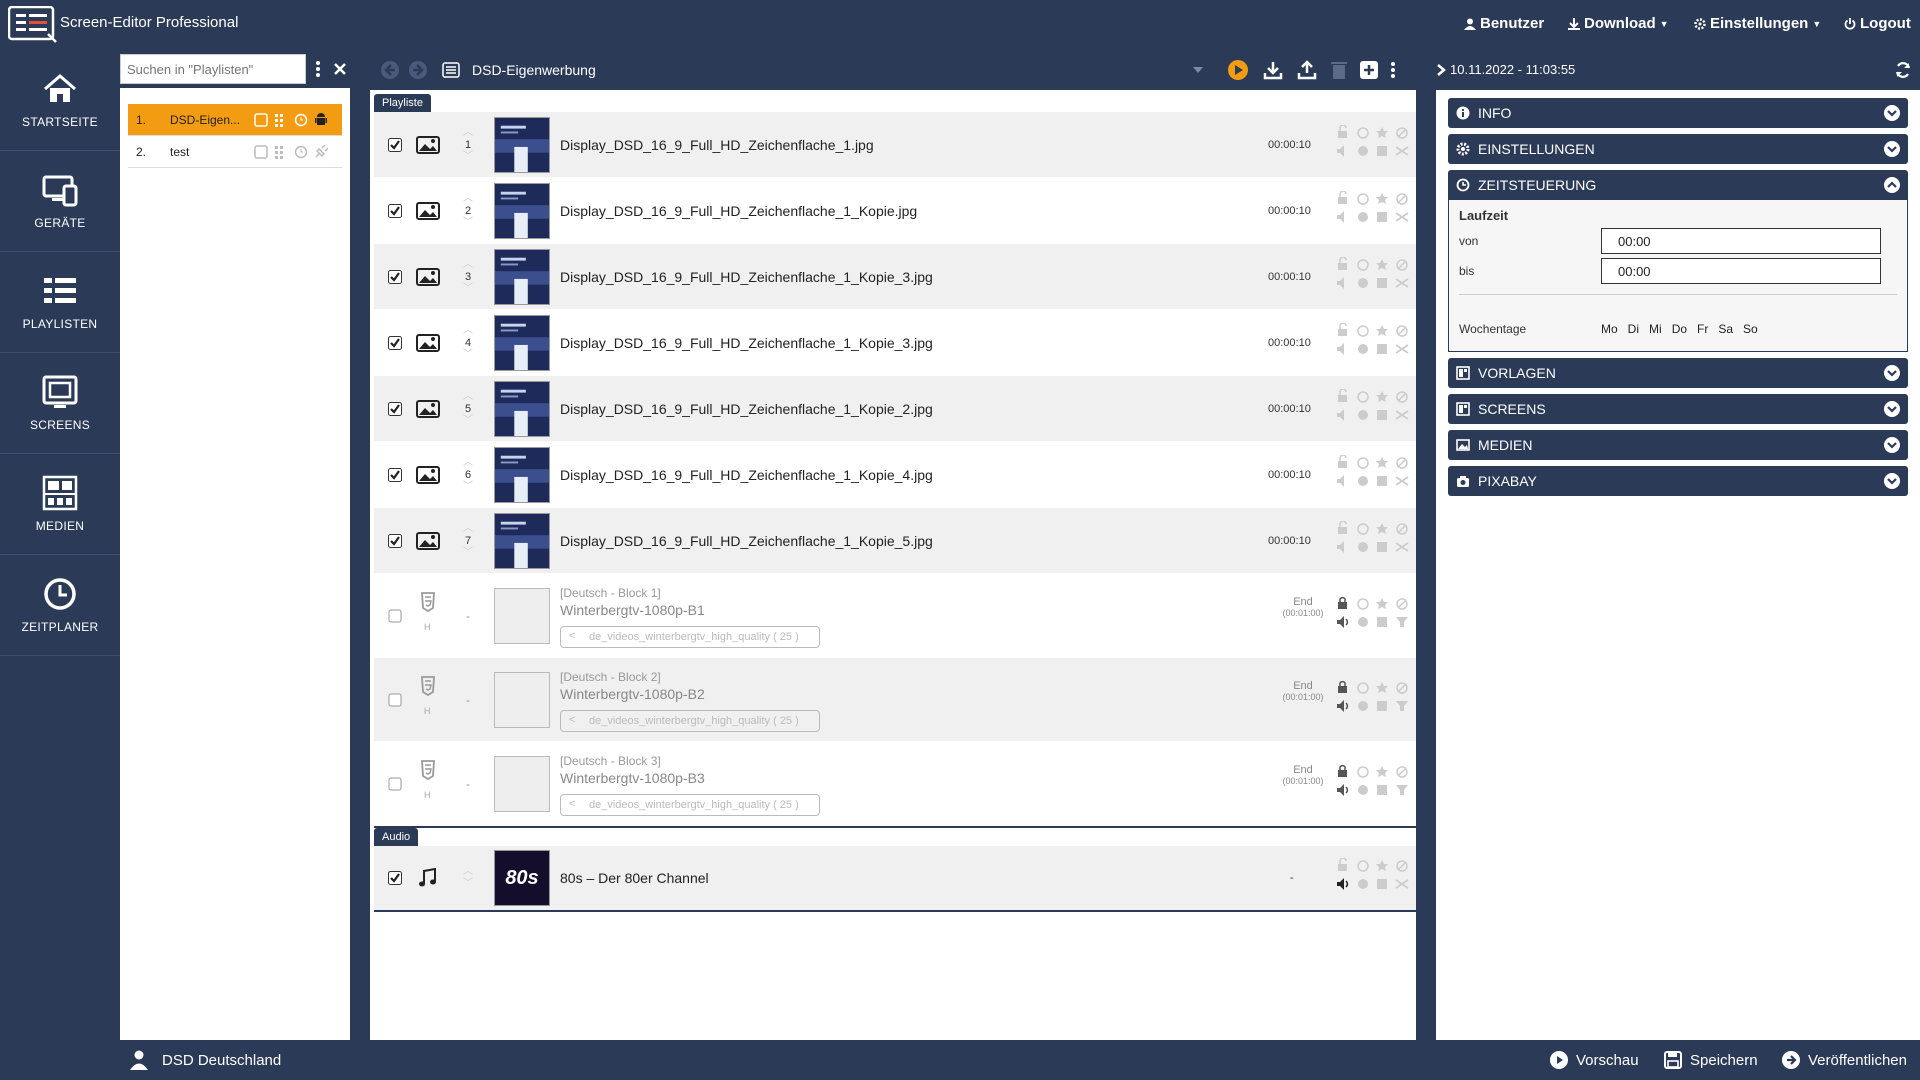 The height and width of the screenshot is (1080, 1920). Describe the element at coordinates (1678, 113) in the screenshot. I see `accordion-info: INFO` at that location.